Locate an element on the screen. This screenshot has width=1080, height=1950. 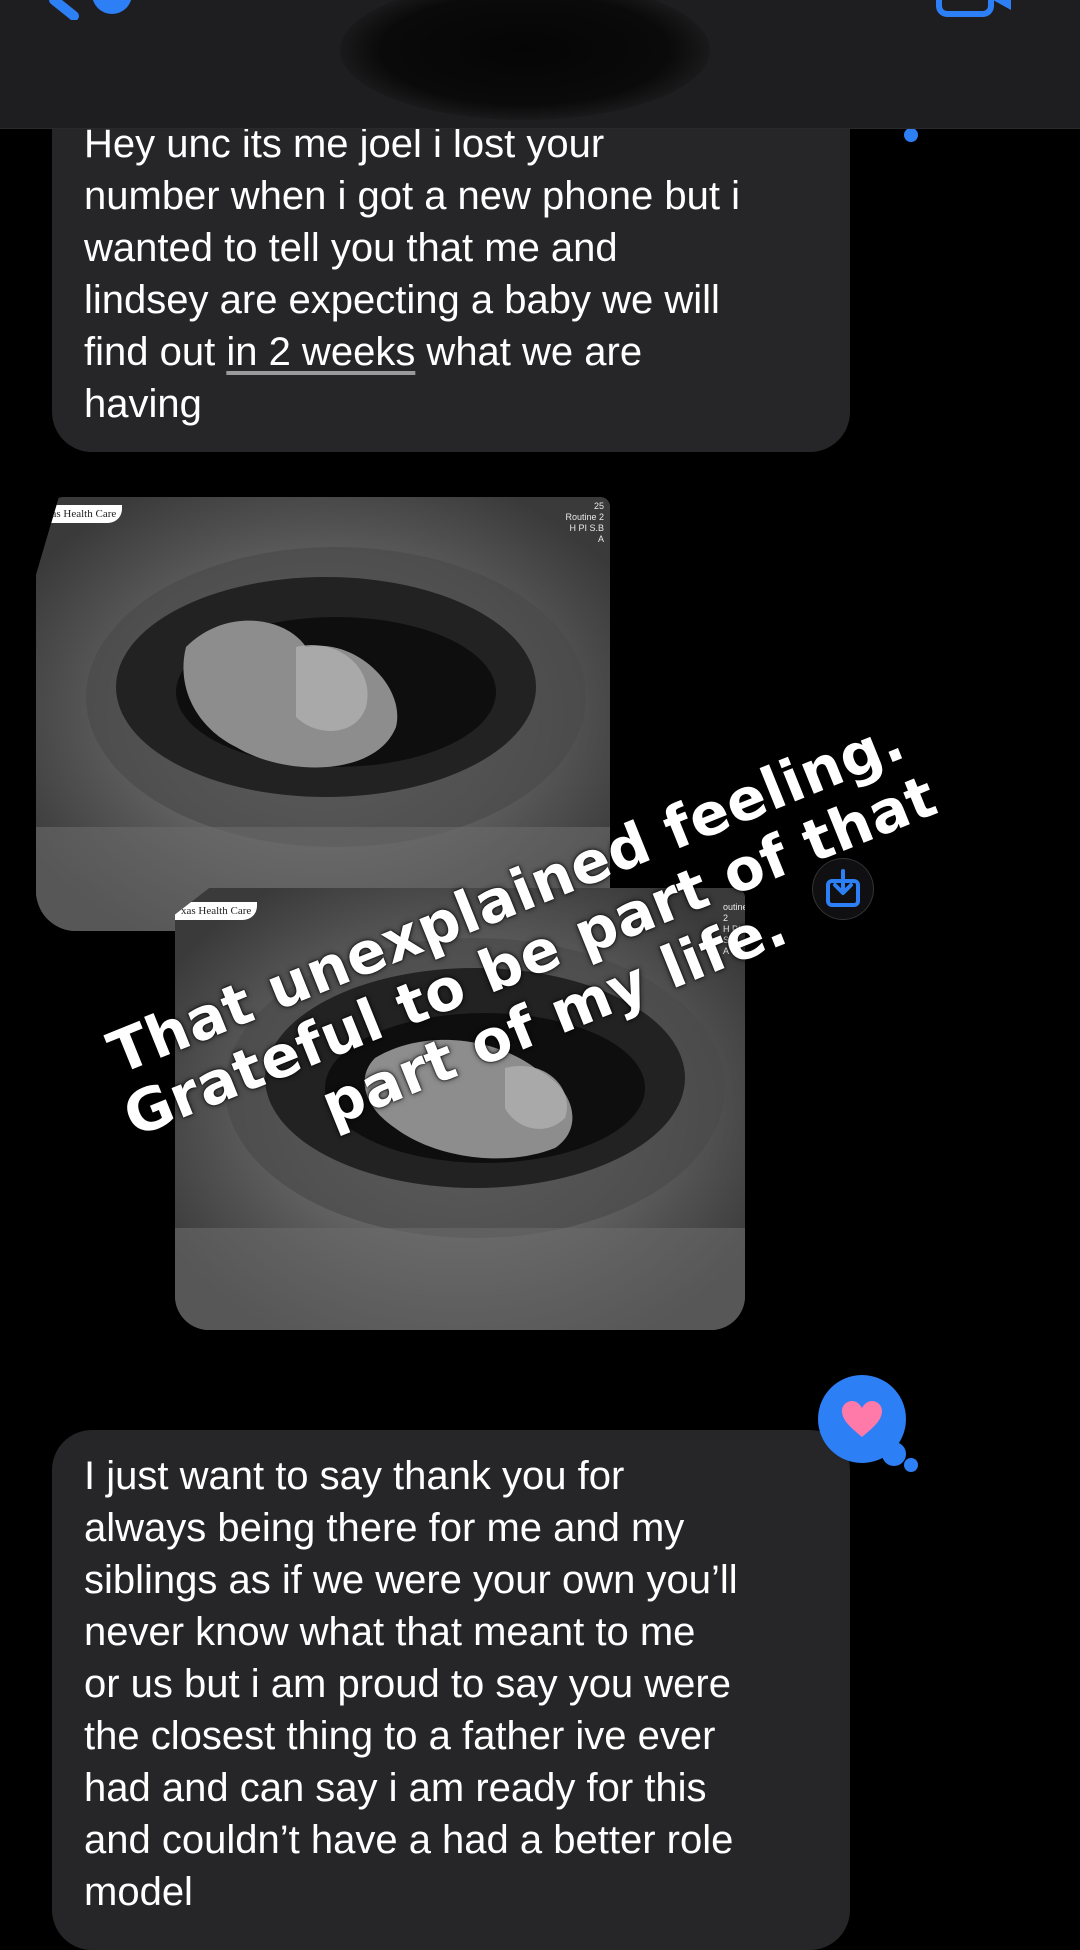
conversation-header is located at coordinates (540, 64).